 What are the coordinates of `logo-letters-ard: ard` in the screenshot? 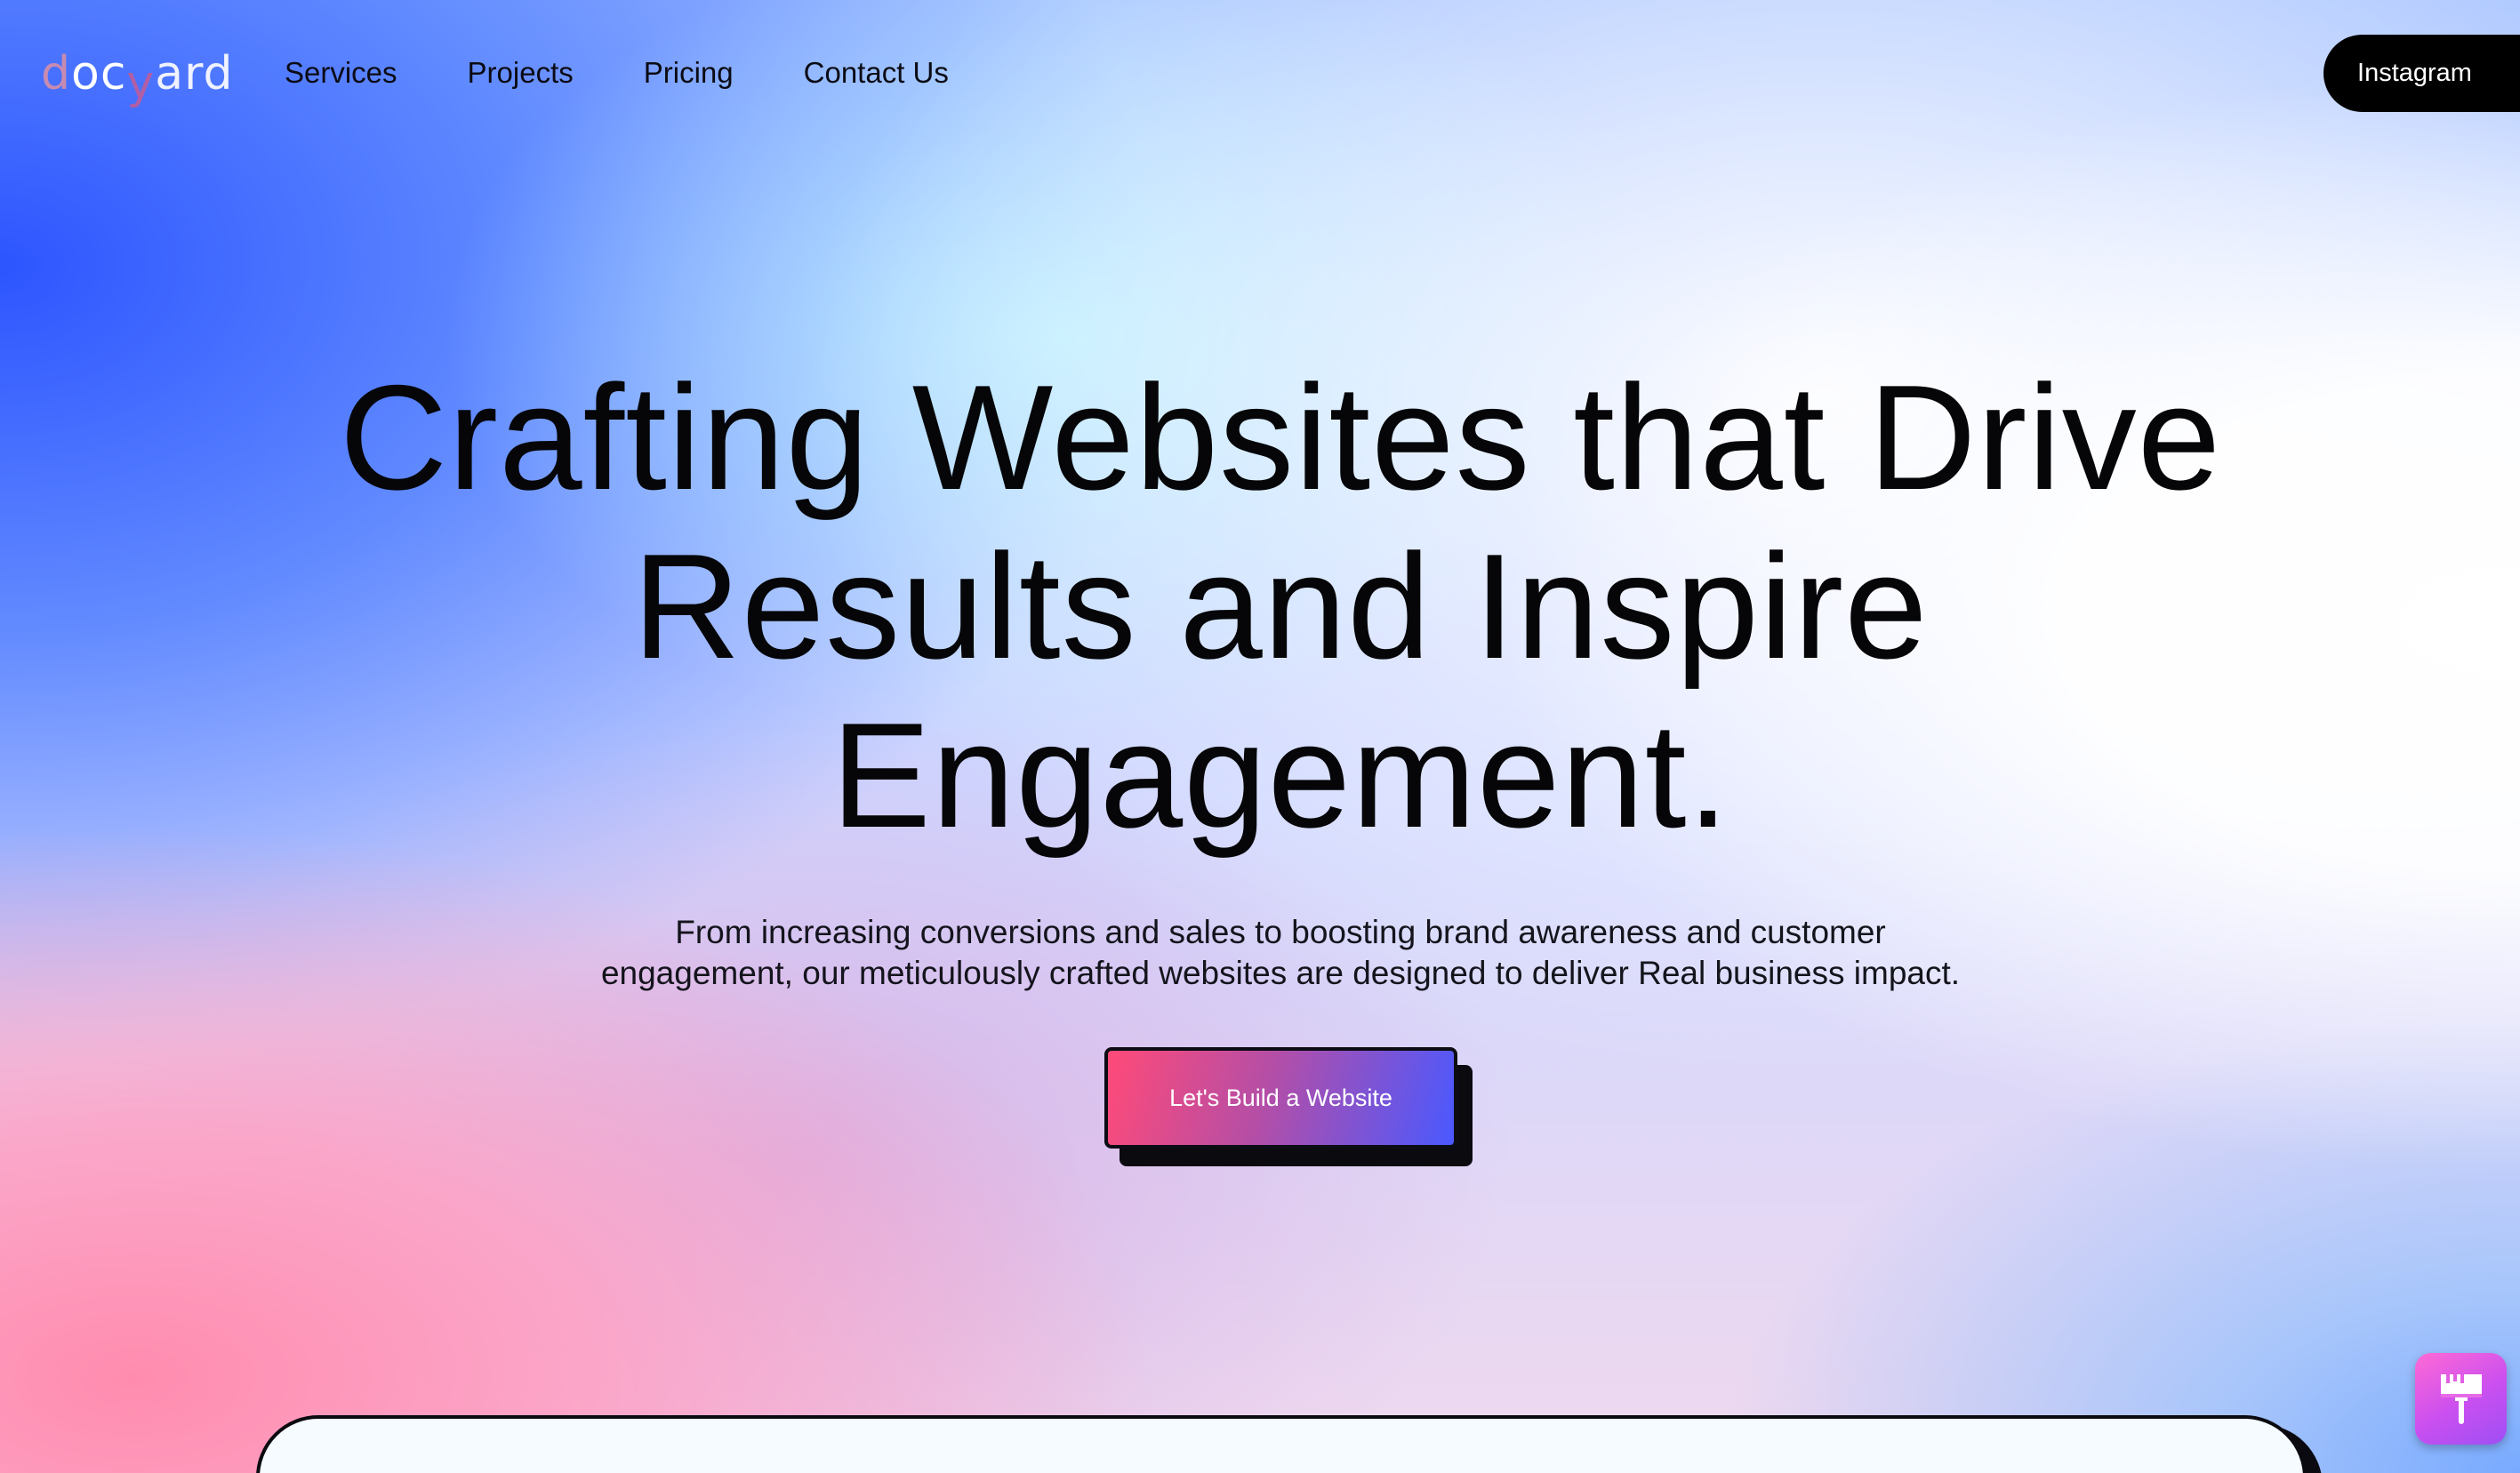 It's located at (194, 73).